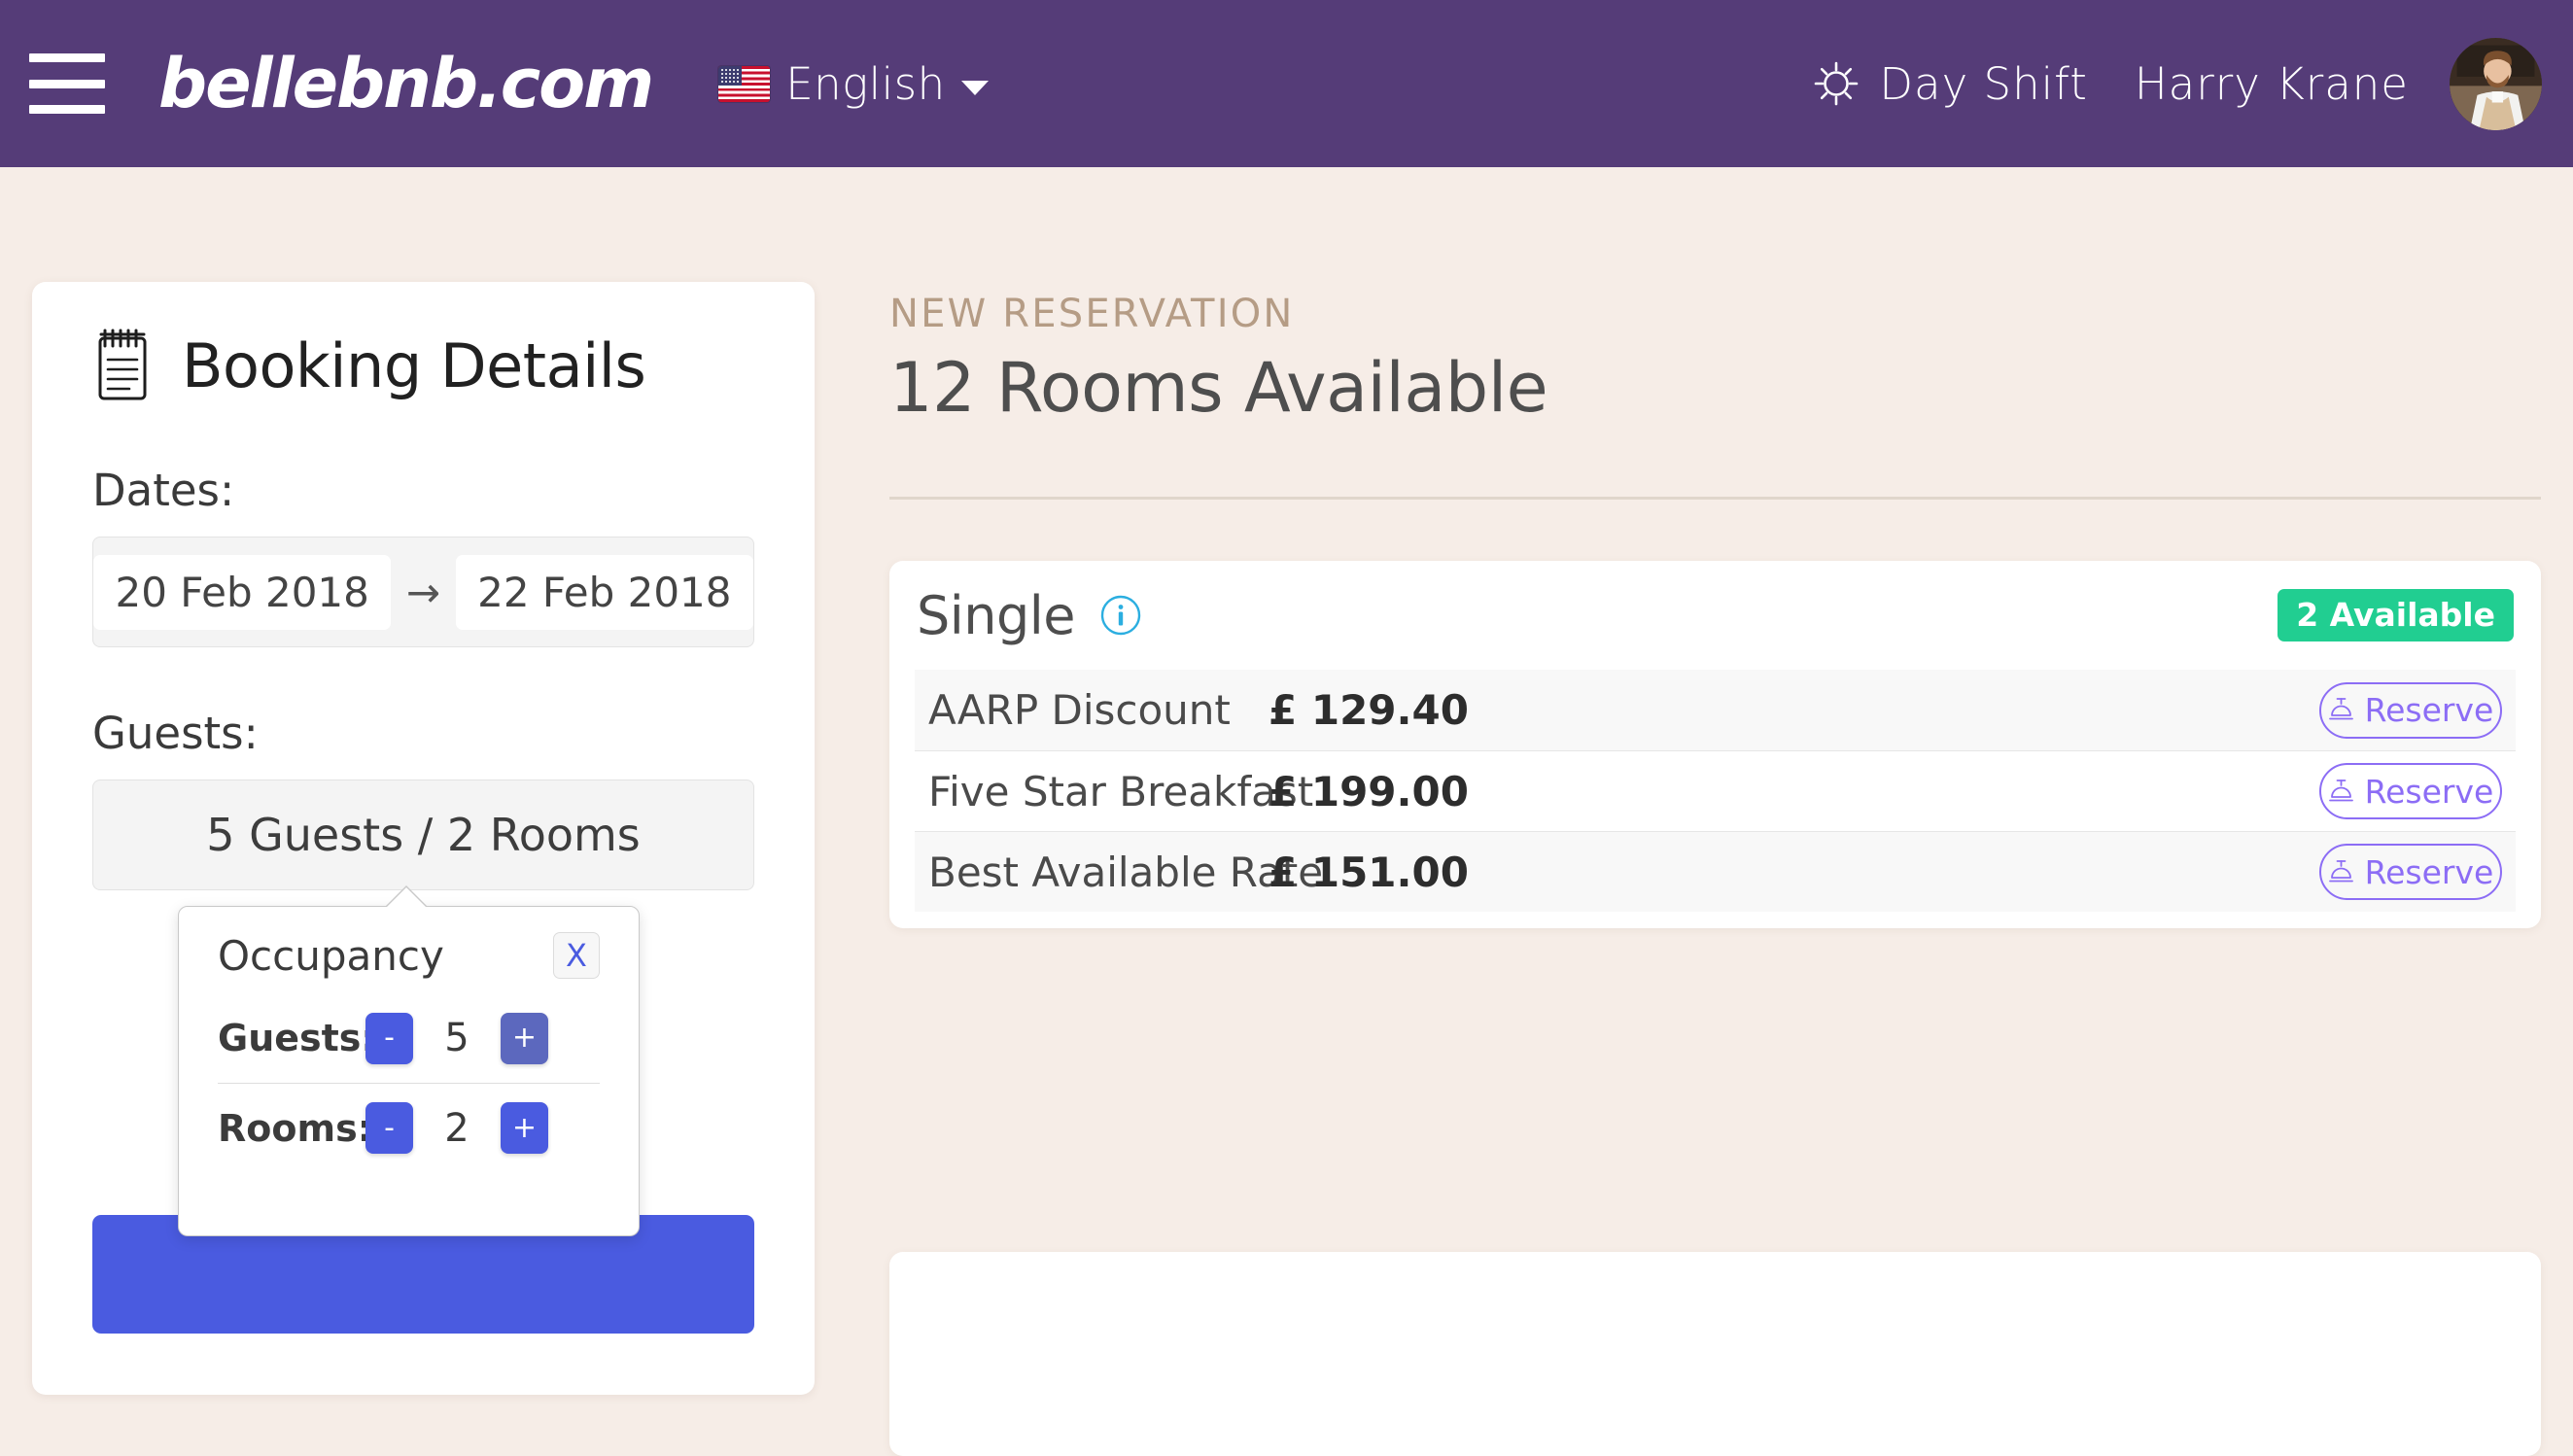  I want to click on chevron-down-icon, so click(974, 87).